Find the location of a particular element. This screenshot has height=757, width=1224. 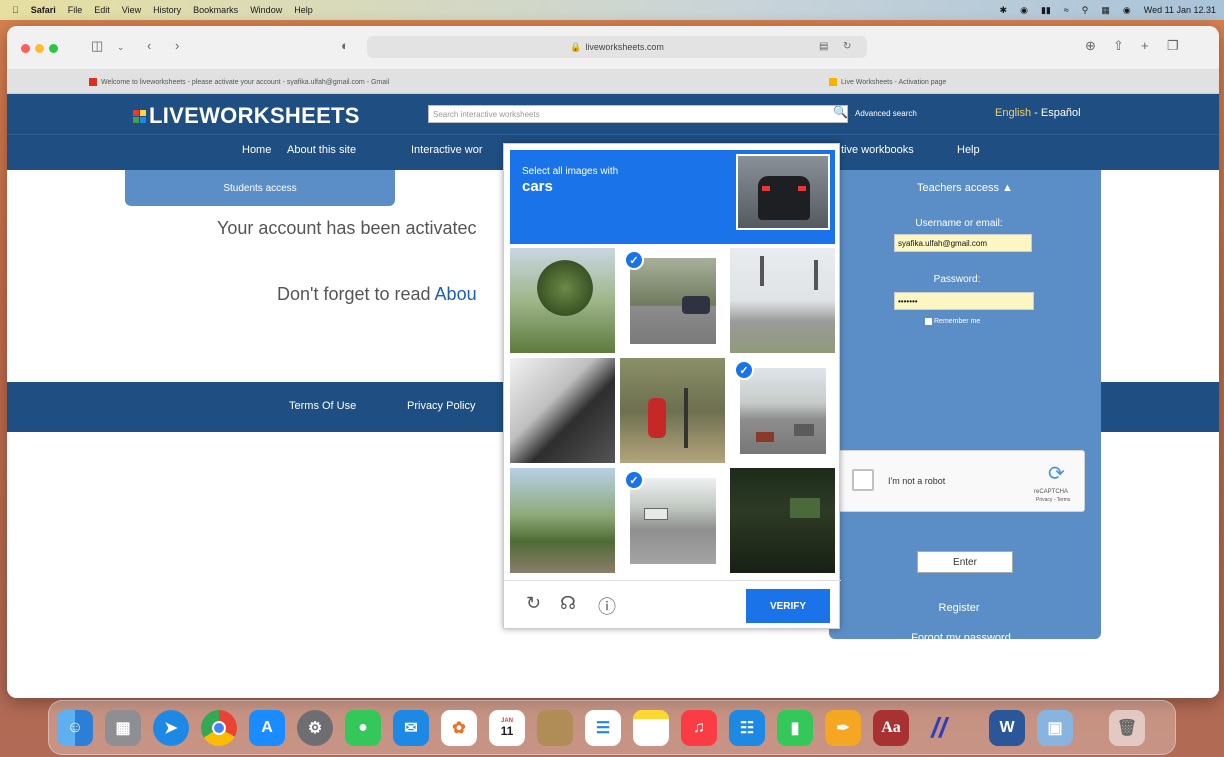

finder-icon: ☺ is located at coordinates (75, 728).